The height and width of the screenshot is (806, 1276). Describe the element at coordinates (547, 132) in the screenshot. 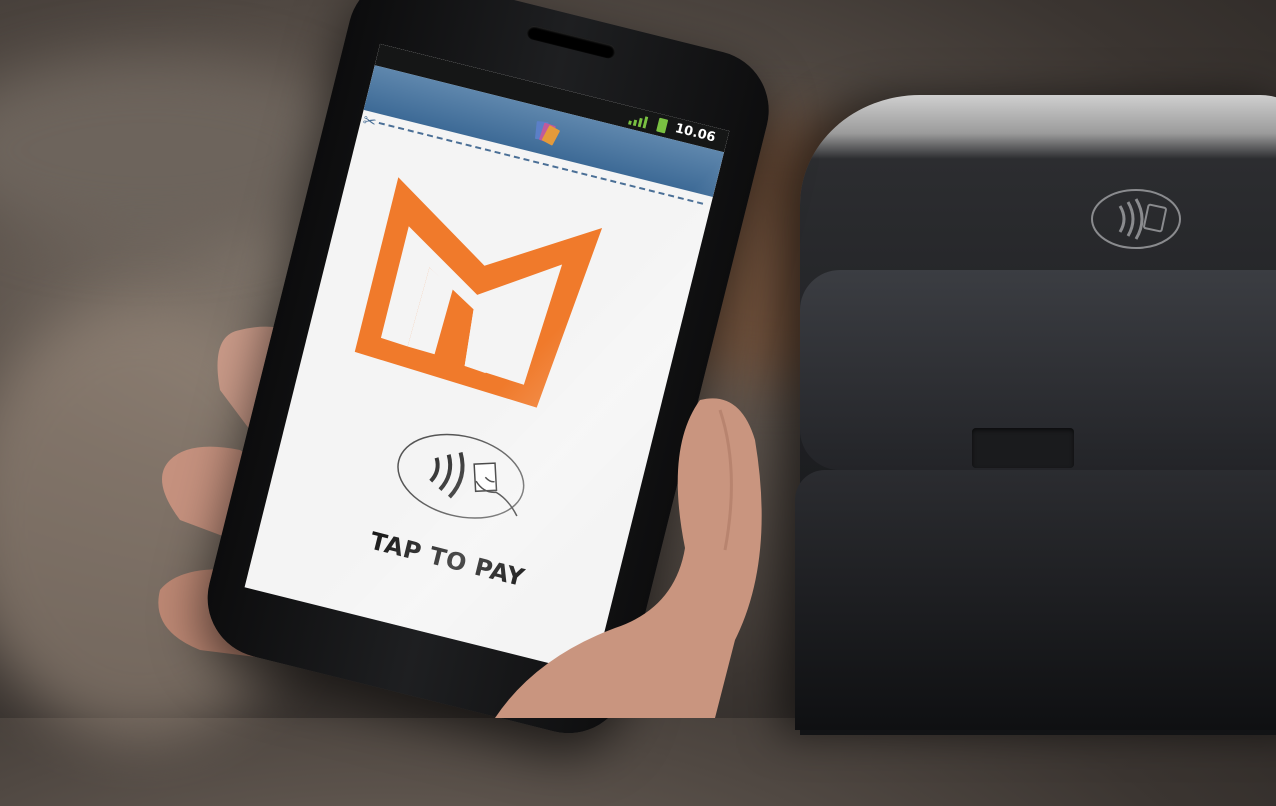

I see `wallet-cards-icon` at that location.